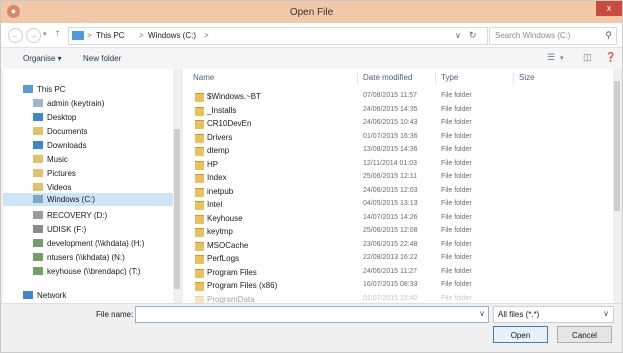  Describe the element at coordinates (33, 35) in the screenshot. I see `forward-icon: →` at that location.